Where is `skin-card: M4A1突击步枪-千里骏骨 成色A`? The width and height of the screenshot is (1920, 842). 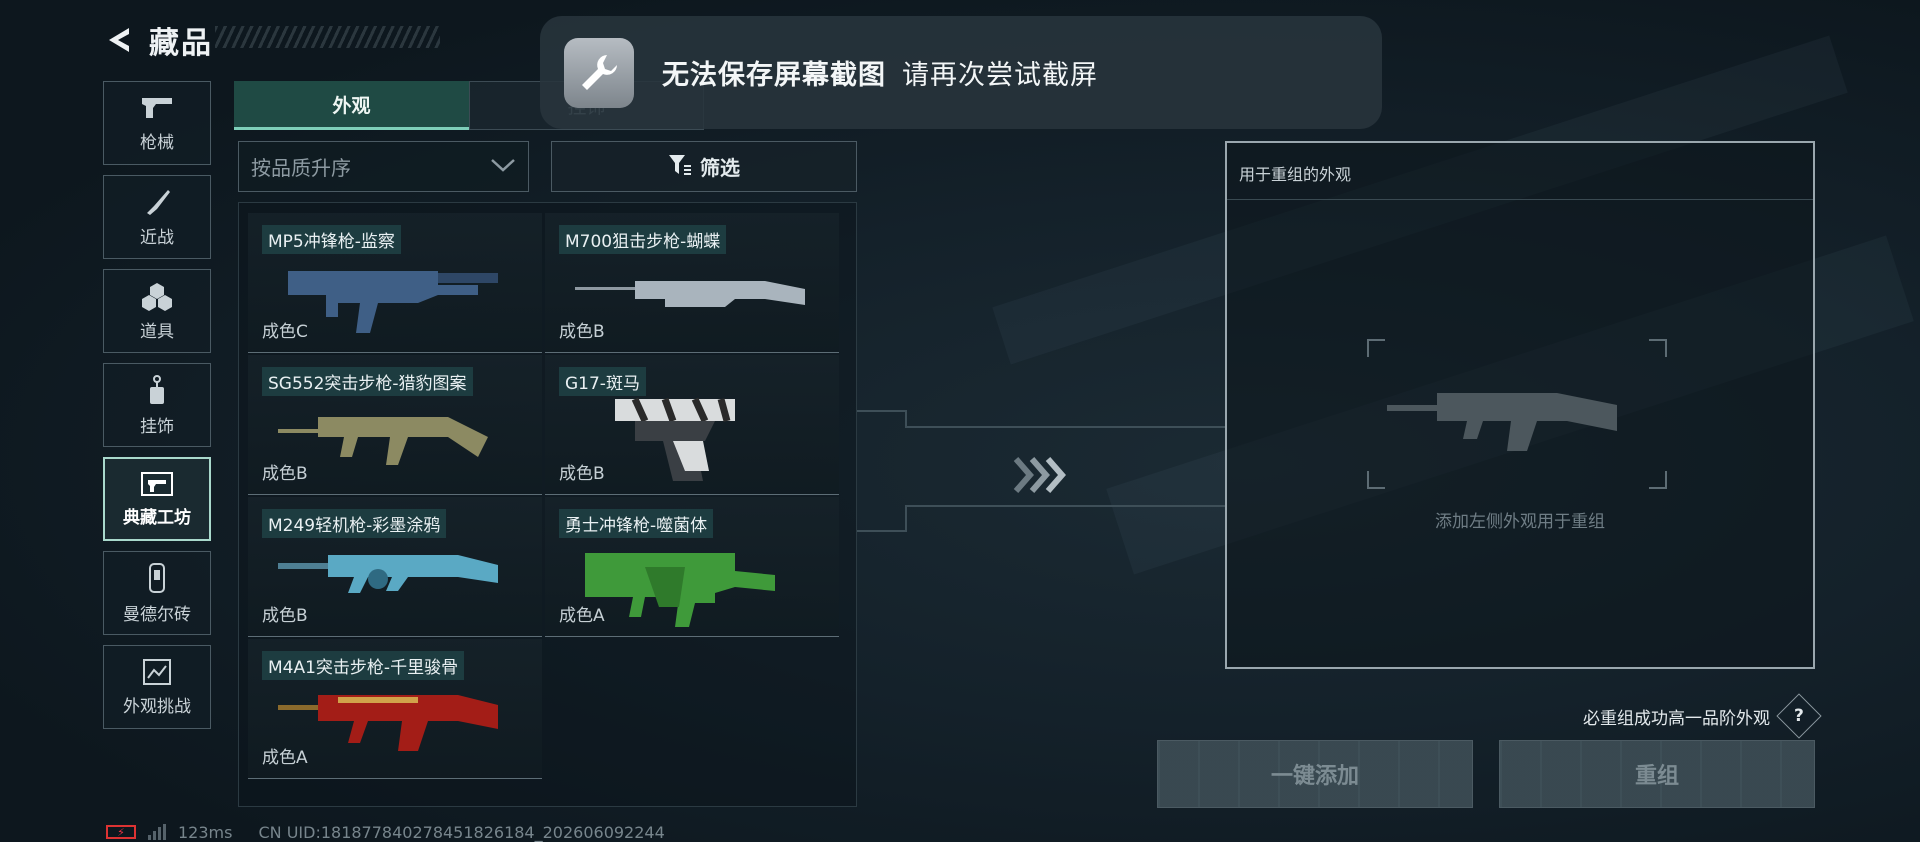
skin-card: M4A1突击步枪-千里骏骨 成色A is located at coordinates (395, 709).